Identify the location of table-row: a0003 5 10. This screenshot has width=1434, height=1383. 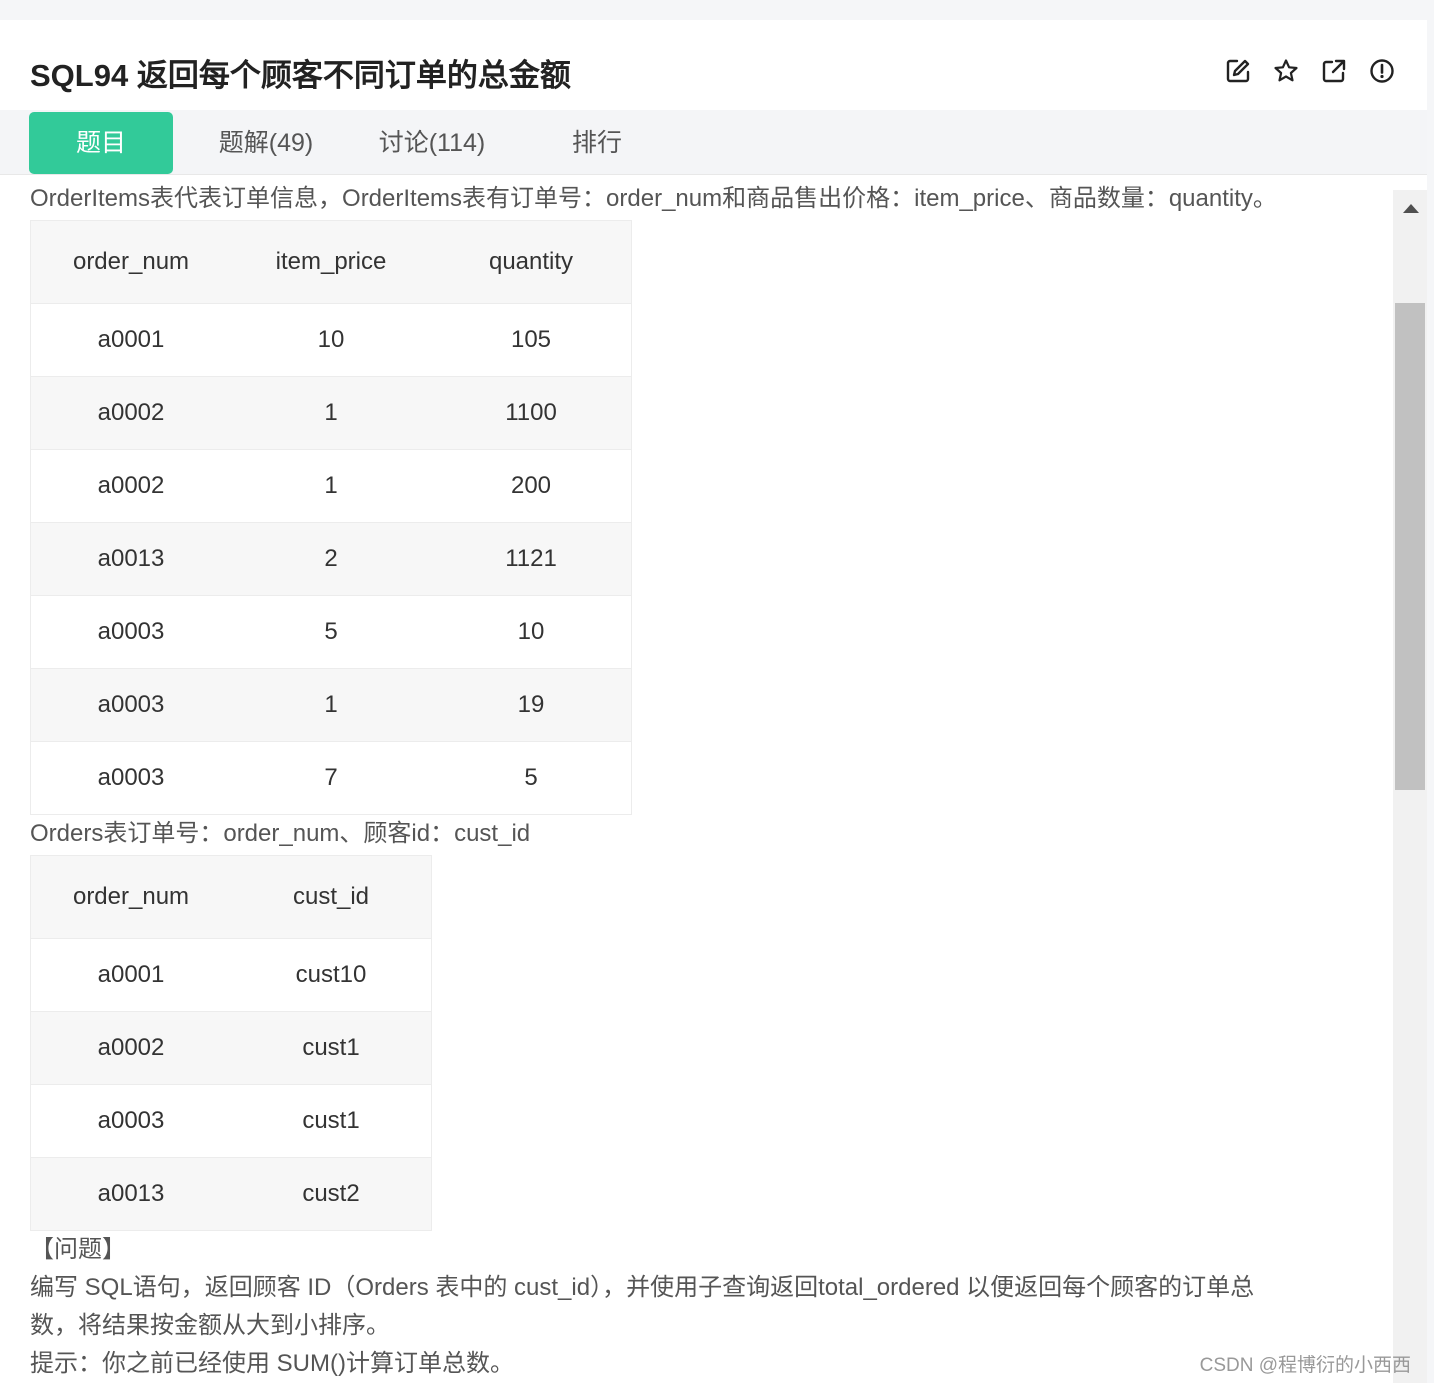
(331, 632).